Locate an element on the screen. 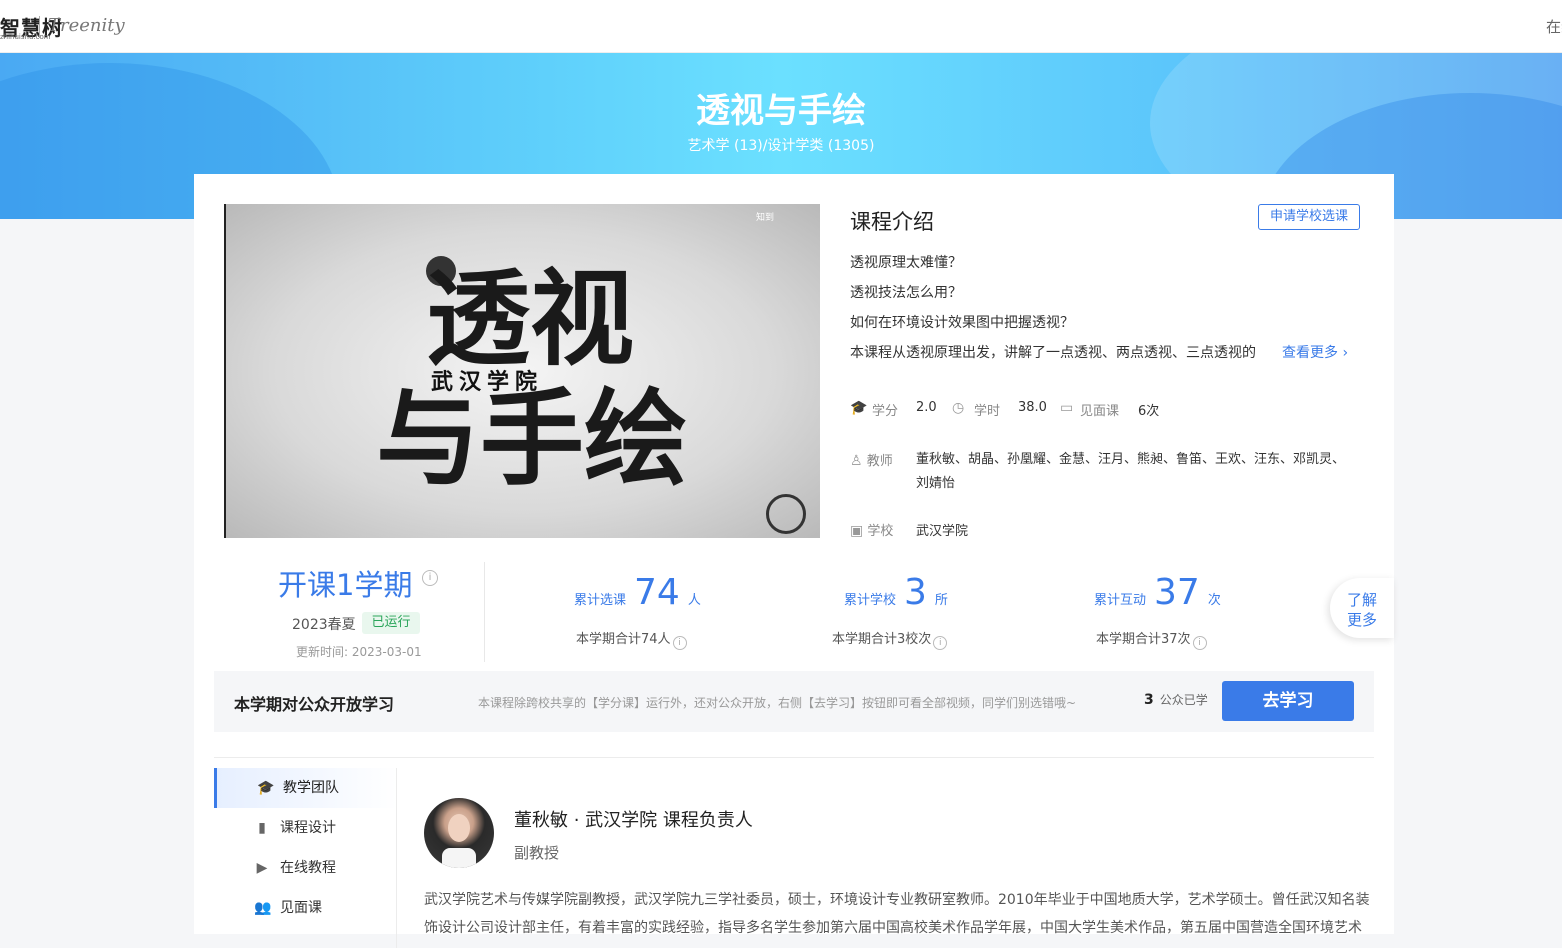 This screenshot has width=1562, height=948. go-study-button: 去学习 is located at coordinates (1288, 701).